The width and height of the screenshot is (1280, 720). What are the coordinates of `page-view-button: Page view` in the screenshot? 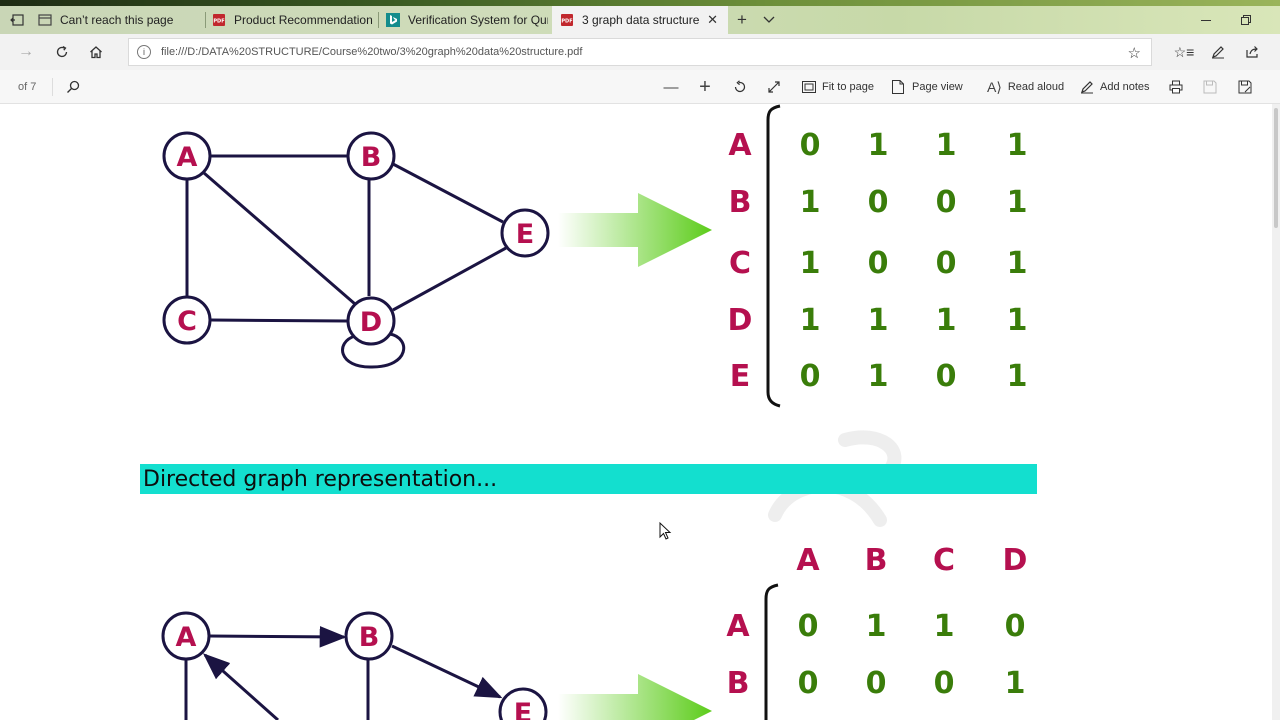 It's located at (927, 87).